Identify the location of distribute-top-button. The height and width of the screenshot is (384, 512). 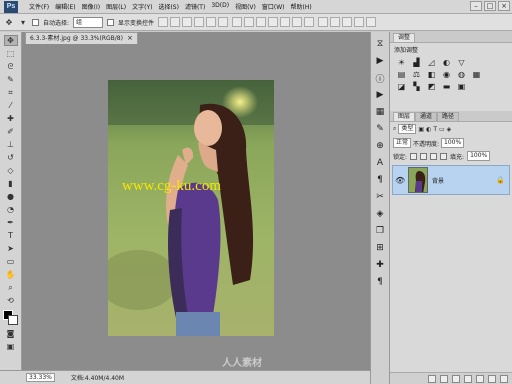
(237, 22).